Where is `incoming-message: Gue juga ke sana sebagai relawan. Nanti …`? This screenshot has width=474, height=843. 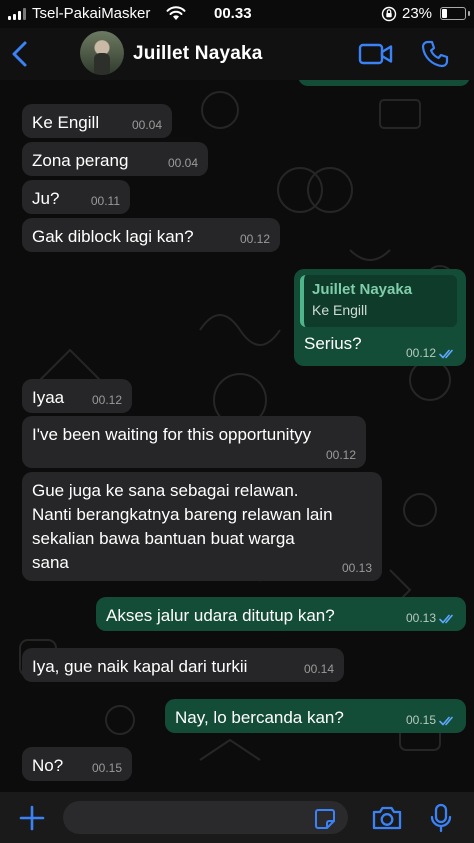
incoming-message: Gue juga ke sana sebagai relawan. Nanti … is located at coordinates (202, 526).